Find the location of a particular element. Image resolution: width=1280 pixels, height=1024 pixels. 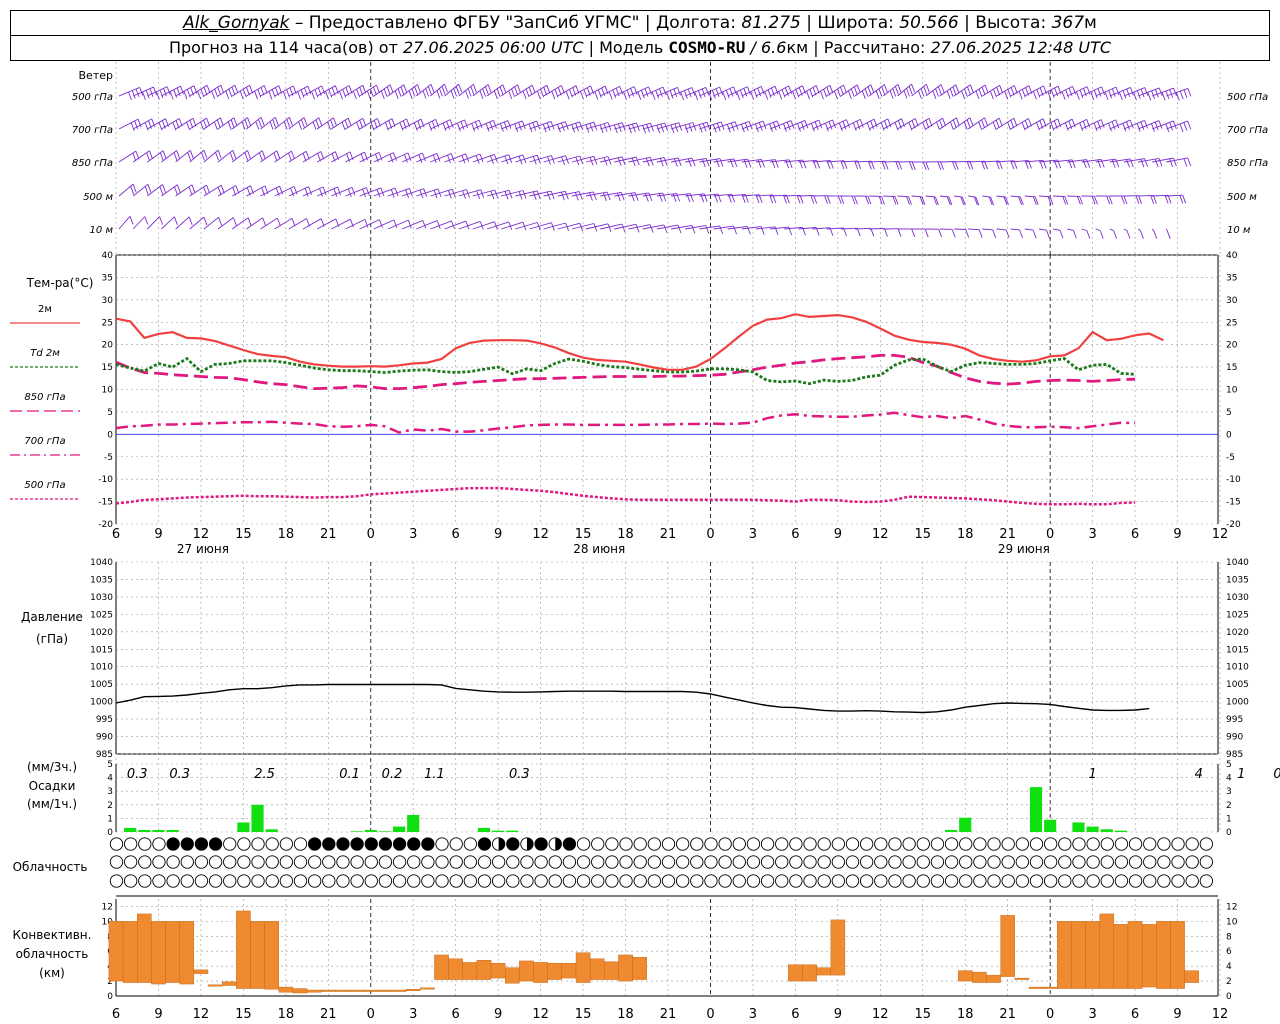

wind-level-label-left: 700 гПа is located at coordinates (92, 130).